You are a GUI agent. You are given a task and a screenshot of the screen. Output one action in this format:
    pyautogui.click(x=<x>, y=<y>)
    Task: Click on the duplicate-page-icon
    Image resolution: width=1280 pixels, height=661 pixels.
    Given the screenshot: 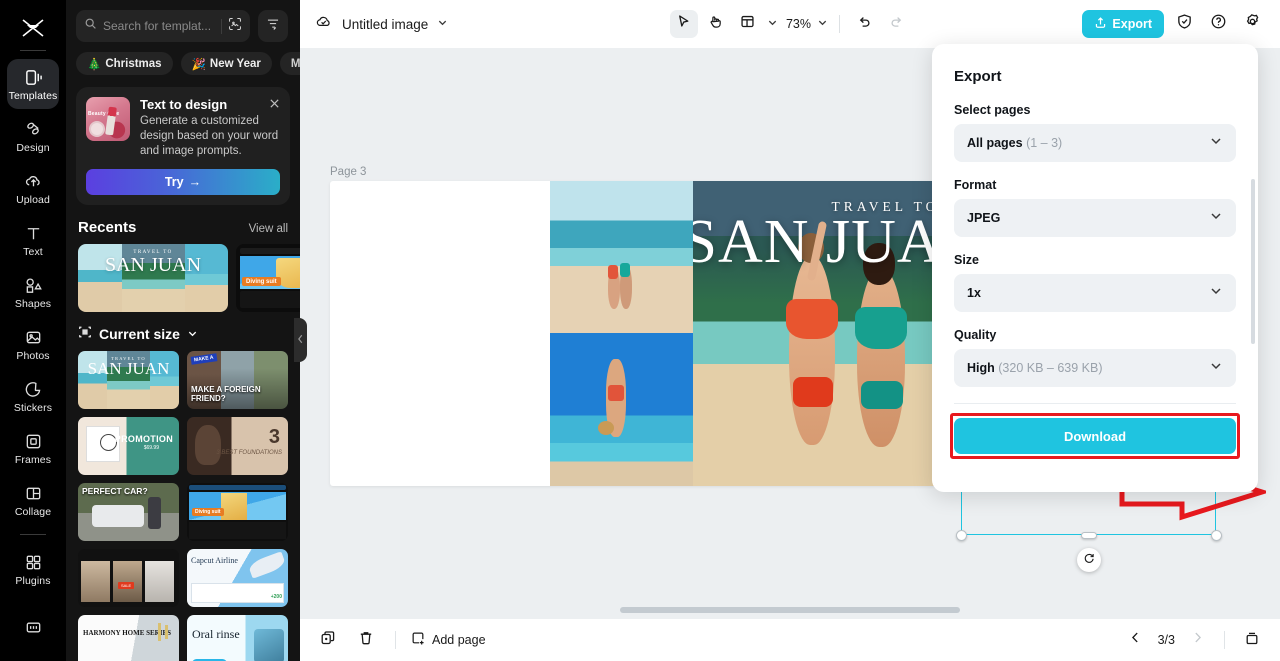 What is the action you would take?
    pyautogui.click(x=328, y=640)
    